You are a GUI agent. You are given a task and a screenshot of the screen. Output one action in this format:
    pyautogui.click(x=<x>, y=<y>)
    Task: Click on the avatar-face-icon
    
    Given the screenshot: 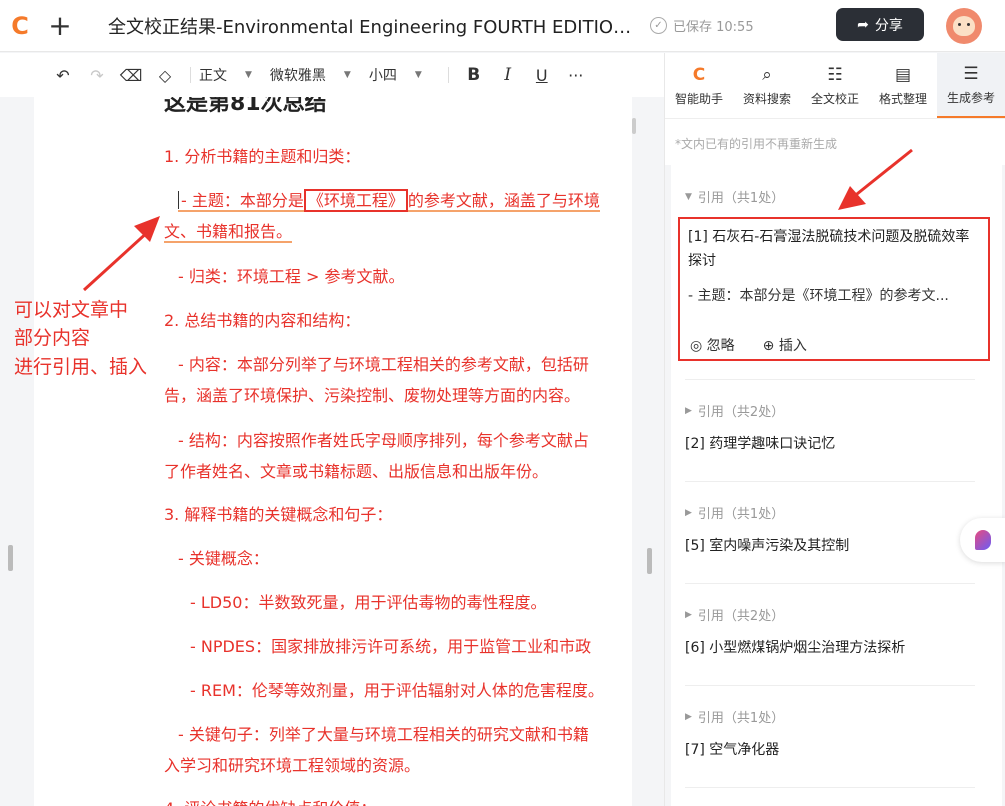 What is the action you would take?
    pyautogui.click(x=964, y=26)
    